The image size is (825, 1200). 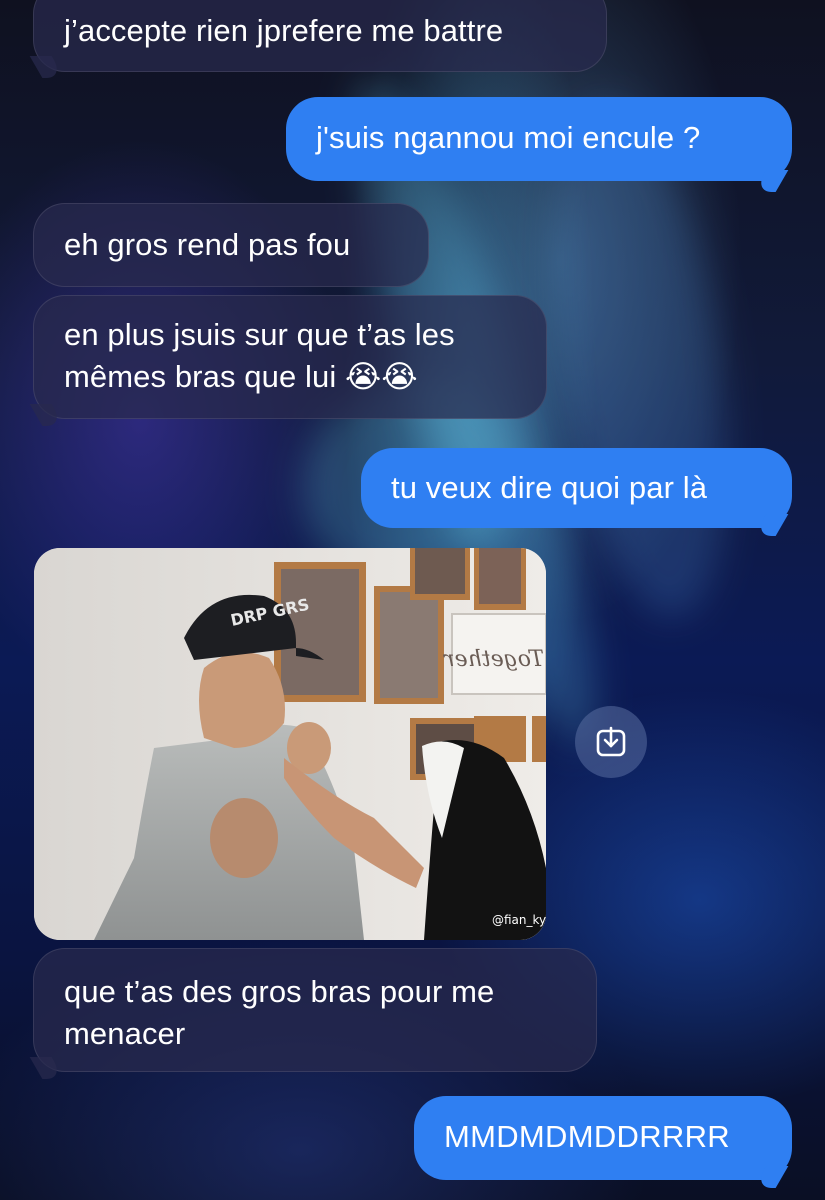 What do you see at coordinates (549, 487) in the screenshot?
I see `message-text: tu veux dire quoi par là` at bounding box center [549, 487].